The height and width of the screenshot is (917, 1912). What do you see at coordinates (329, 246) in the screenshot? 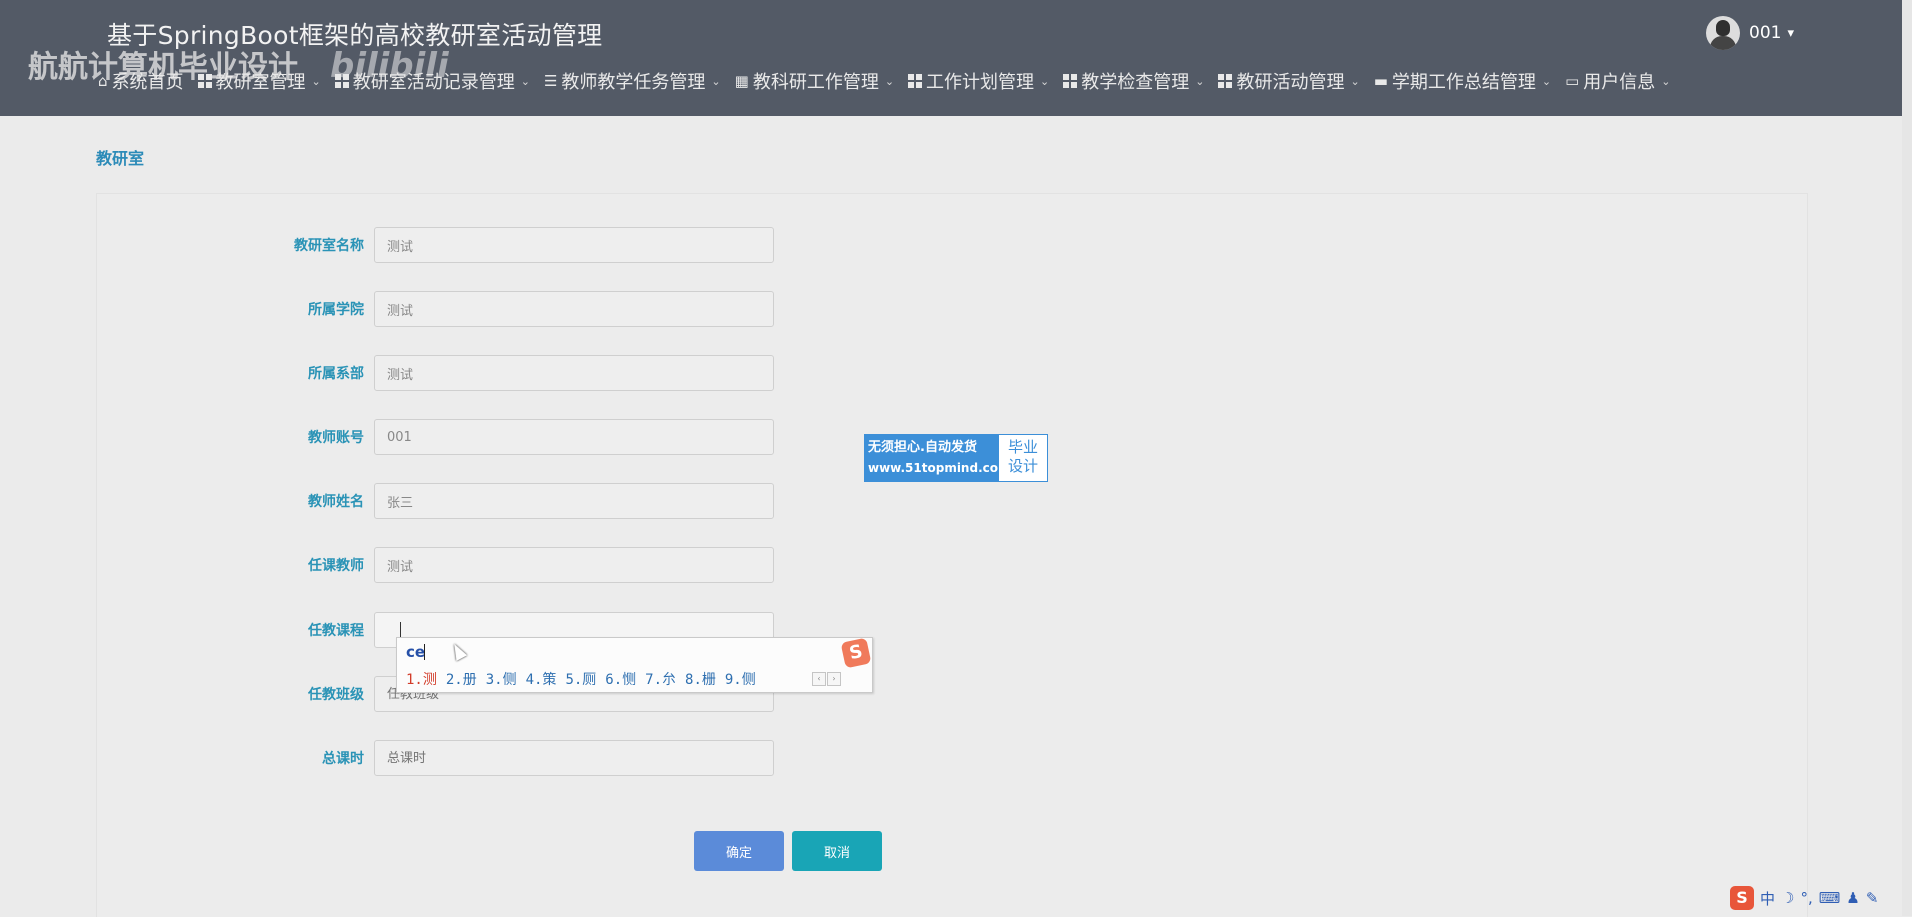
I see `field-label: 教研室名称` at bounding box center [329, 246].